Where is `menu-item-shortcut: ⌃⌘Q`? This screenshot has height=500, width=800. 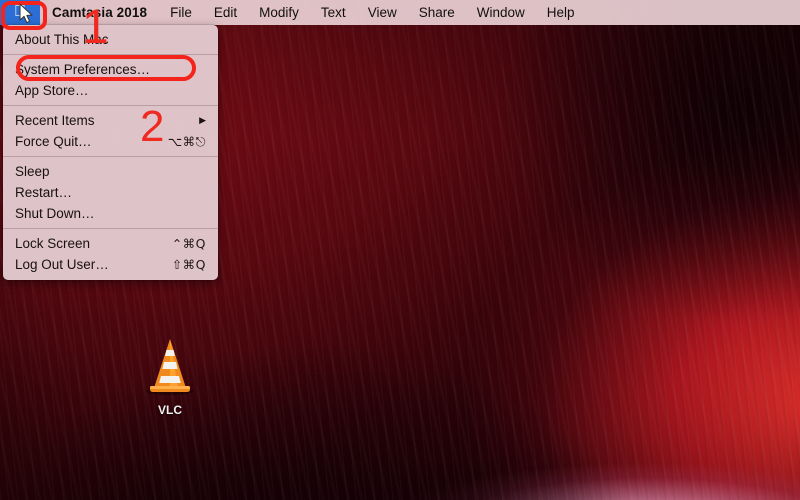
menu-item-shortcut: ⌃⌘Q is located at coordinates (188, 243).